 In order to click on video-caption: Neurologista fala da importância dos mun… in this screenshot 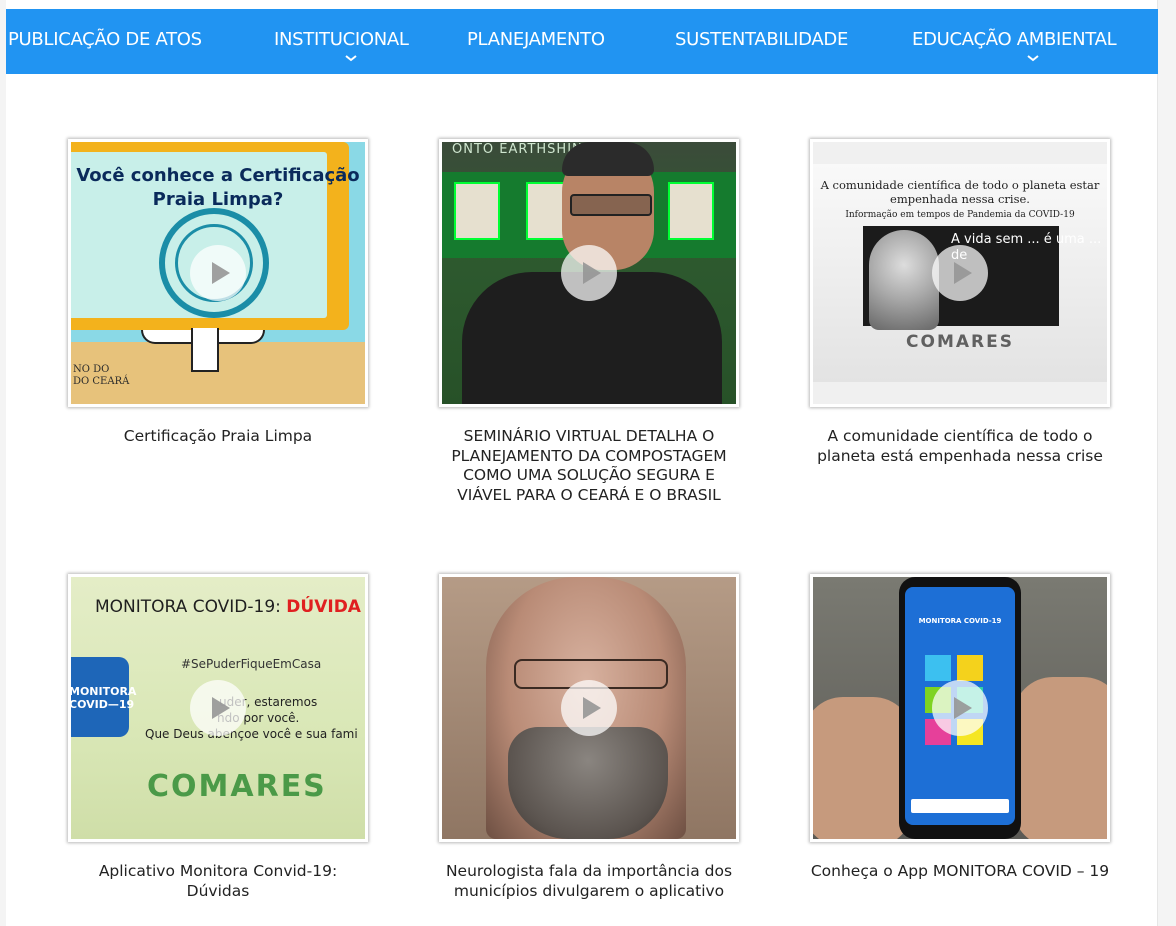, I will do `click(589, 881)`.